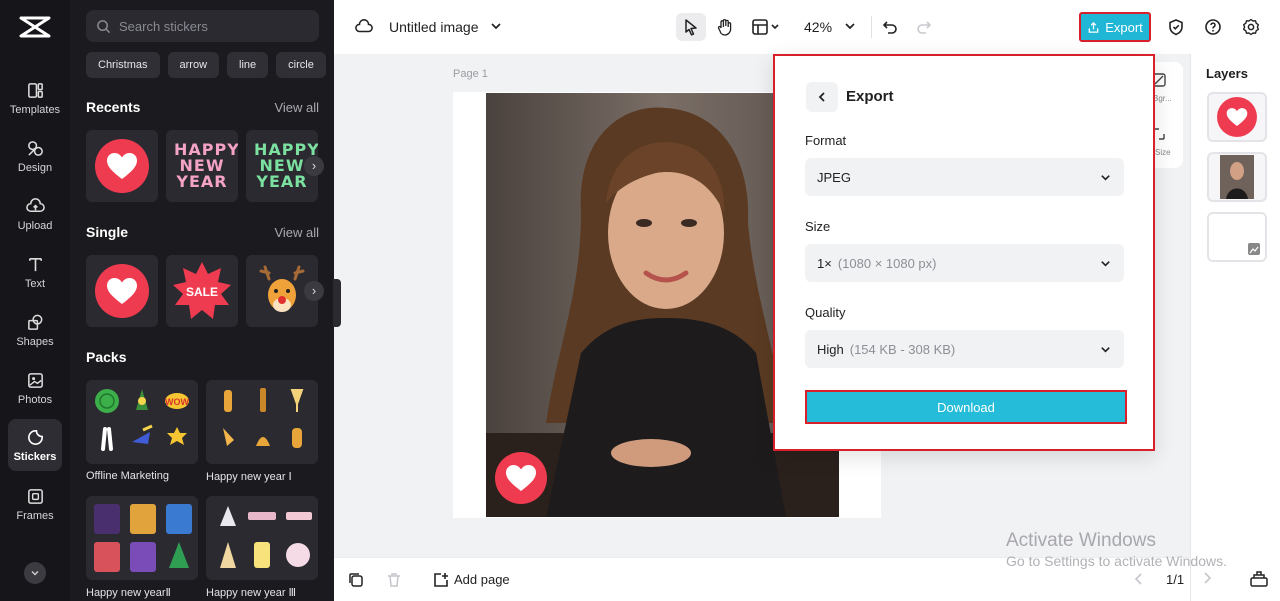 The height and width of the screenshot is (601, 1280). What do you see at coordinates (248, 65) in the screenshot?
I see `chip-line: line` at bounding box center [248, 65].